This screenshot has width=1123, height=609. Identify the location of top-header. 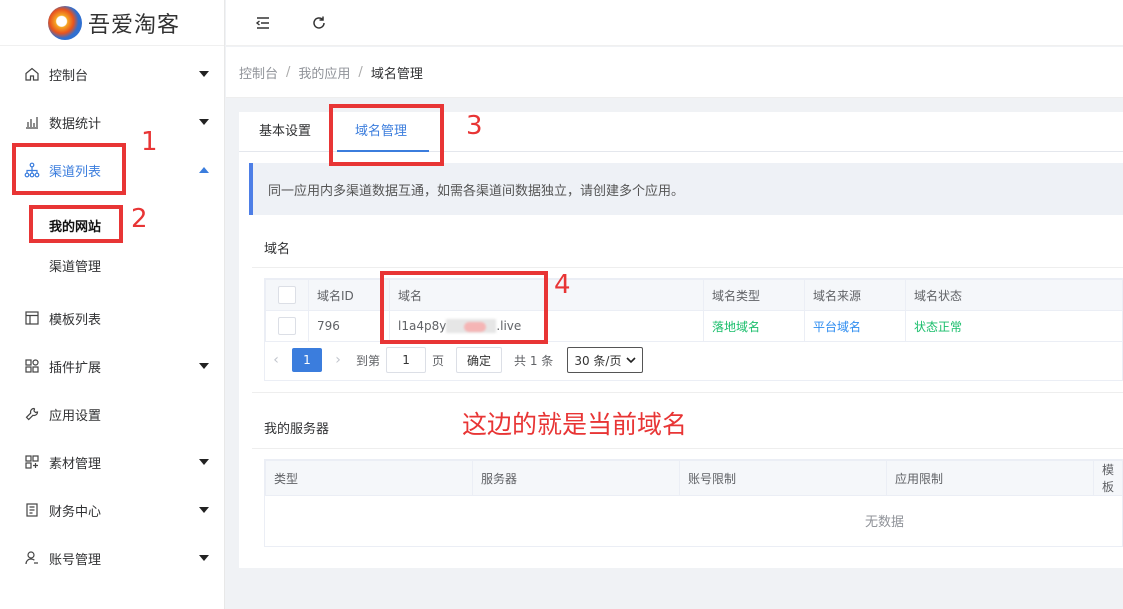
(674, 23).